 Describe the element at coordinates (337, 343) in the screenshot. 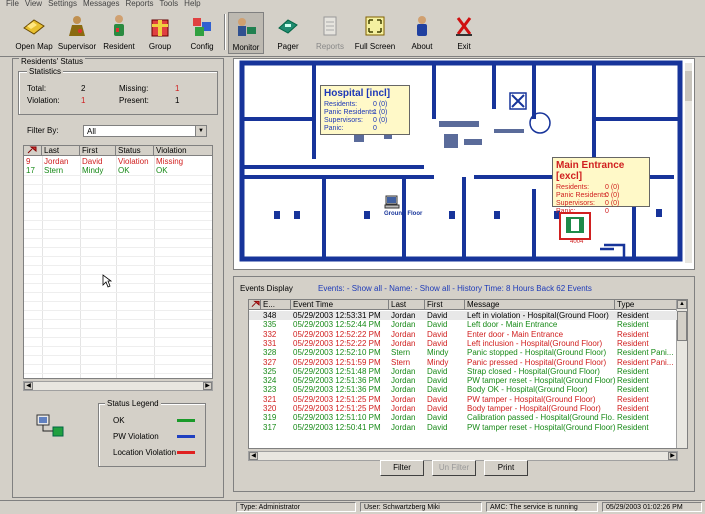

I see `event-cell-time: 05/29/2003 12:52:22 PM` at that location.